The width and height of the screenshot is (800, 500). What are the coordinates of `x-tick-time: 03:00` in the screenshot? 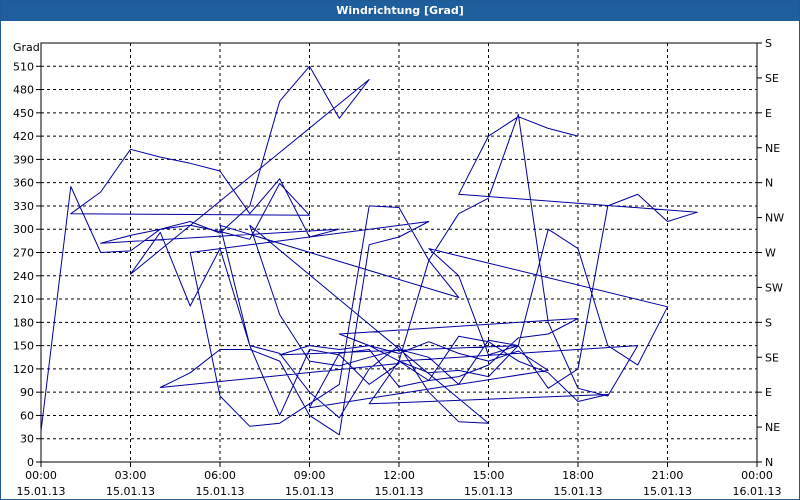 It's located at (131, 475).